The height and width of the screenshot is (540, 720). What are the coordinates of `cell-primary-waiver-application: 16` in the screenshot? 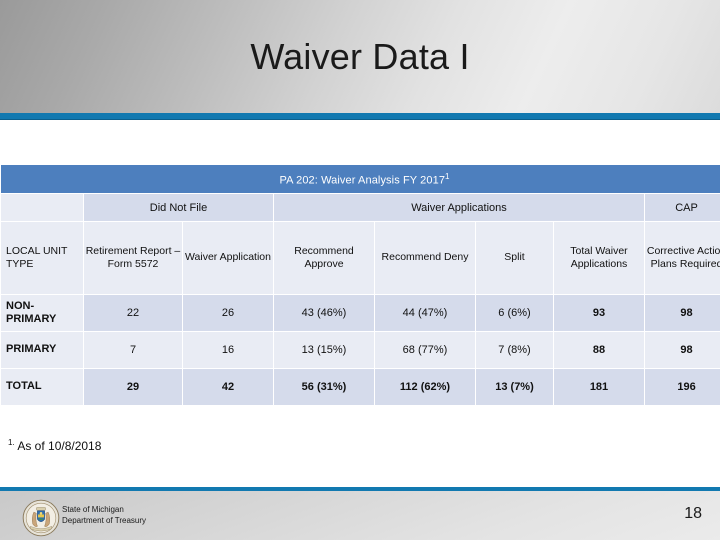 It's located at (228, 350).